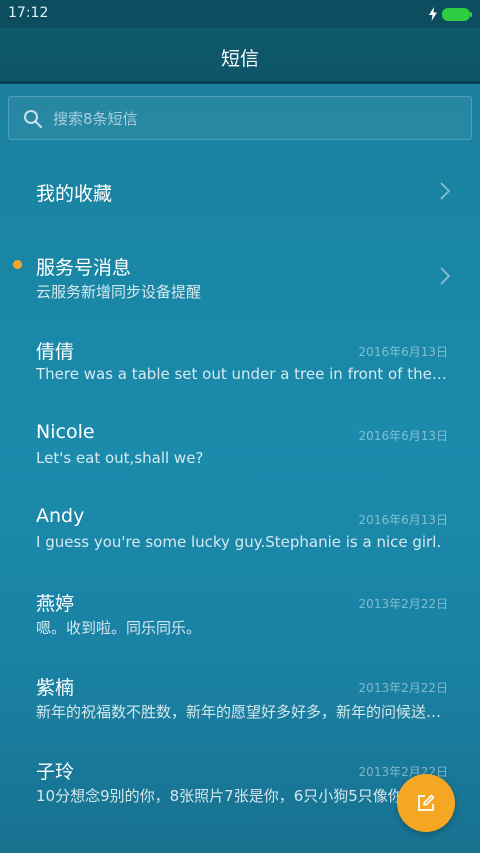 This screenshot has height=853, width=480. What do you see at coordinates (55, 772) in the screenshot?
I see `item-title: 子玲` at bounding box center [55, 772].